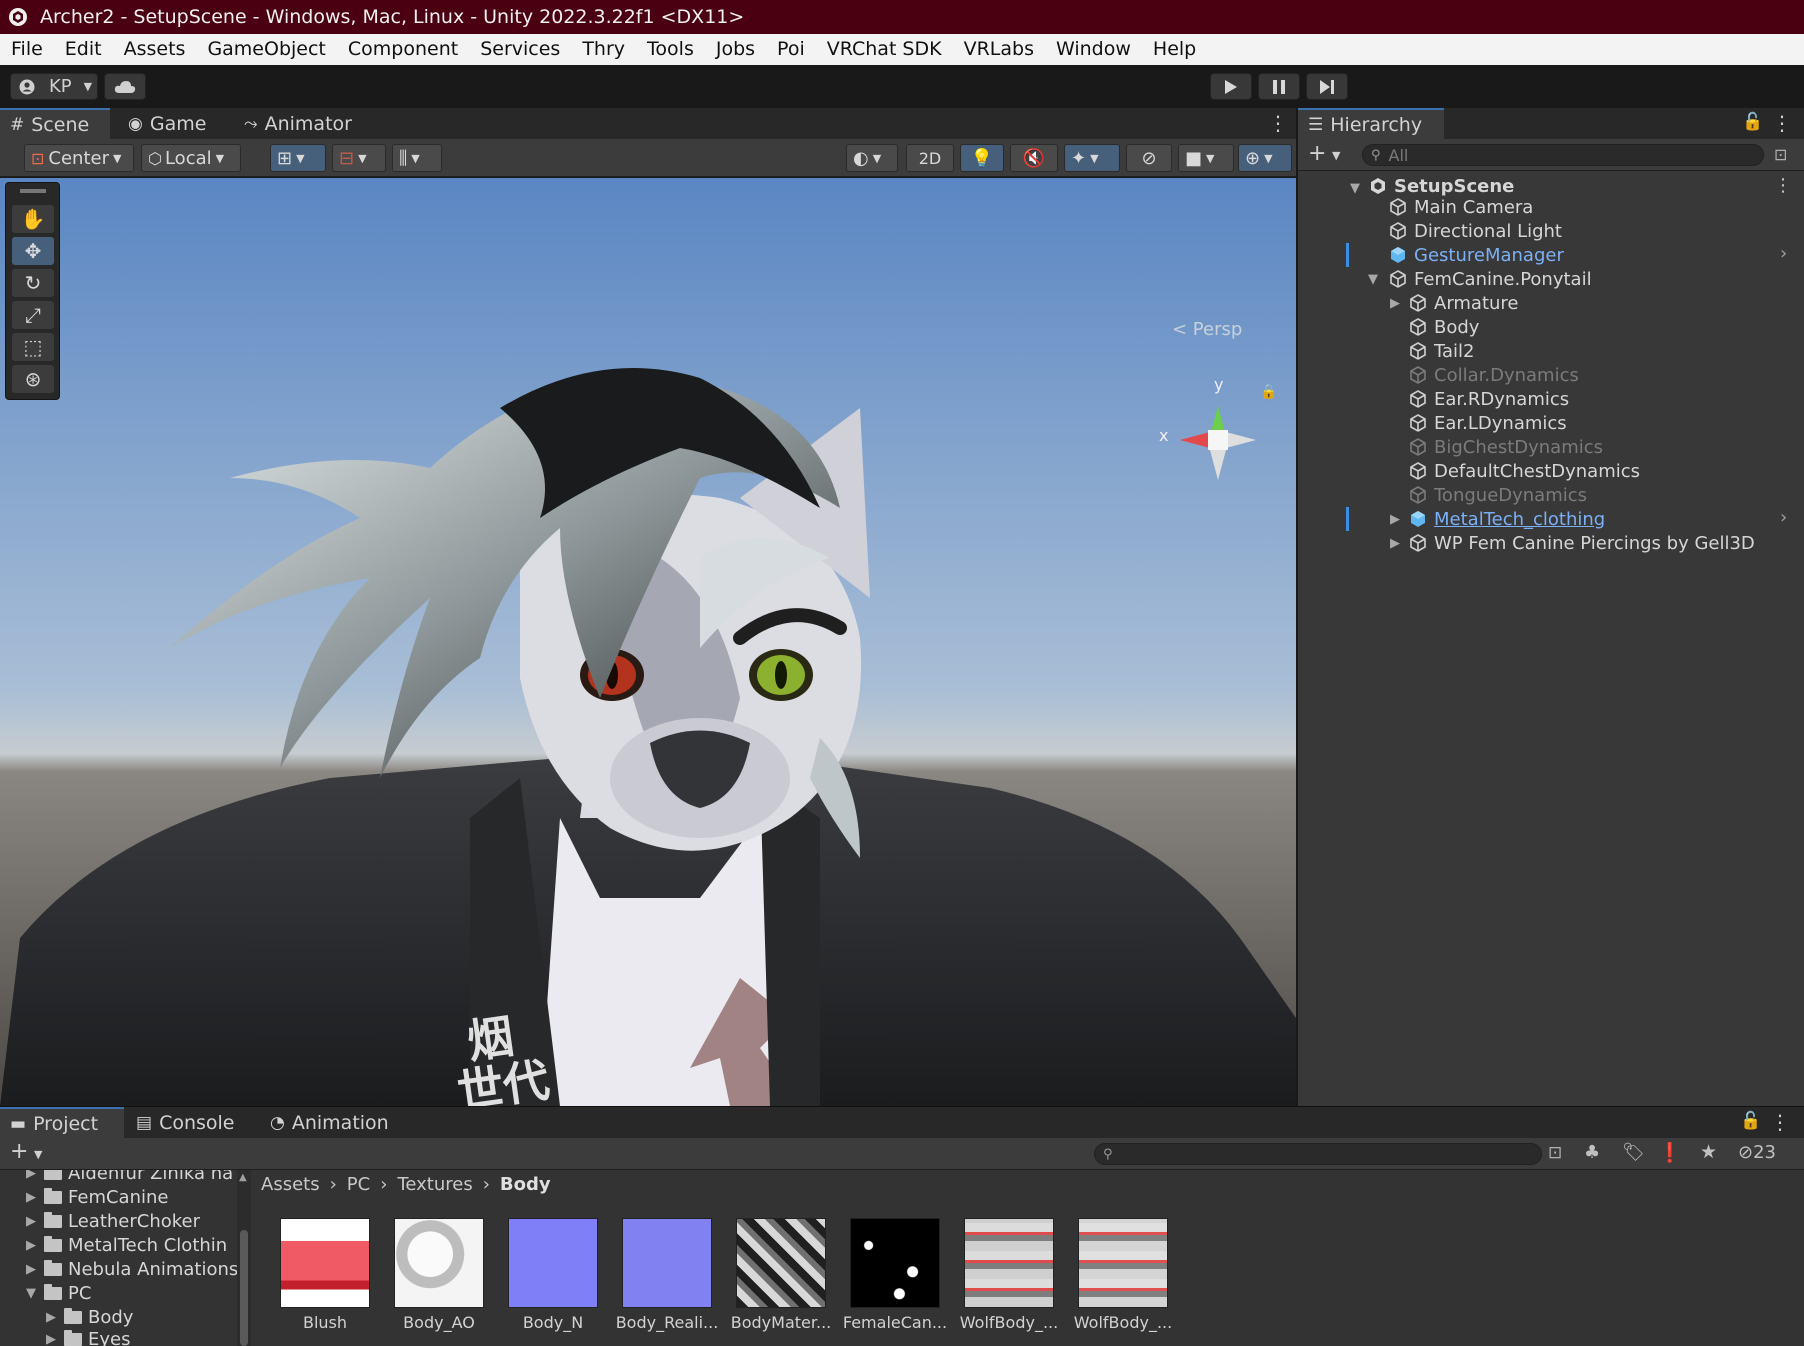 The height and width of the screenshot is (1346, 1804). What do you see at coordinates (33, 283) in the screenshot?
I see `rotate-tool-button: ↻` at bounding box center [33, 283].